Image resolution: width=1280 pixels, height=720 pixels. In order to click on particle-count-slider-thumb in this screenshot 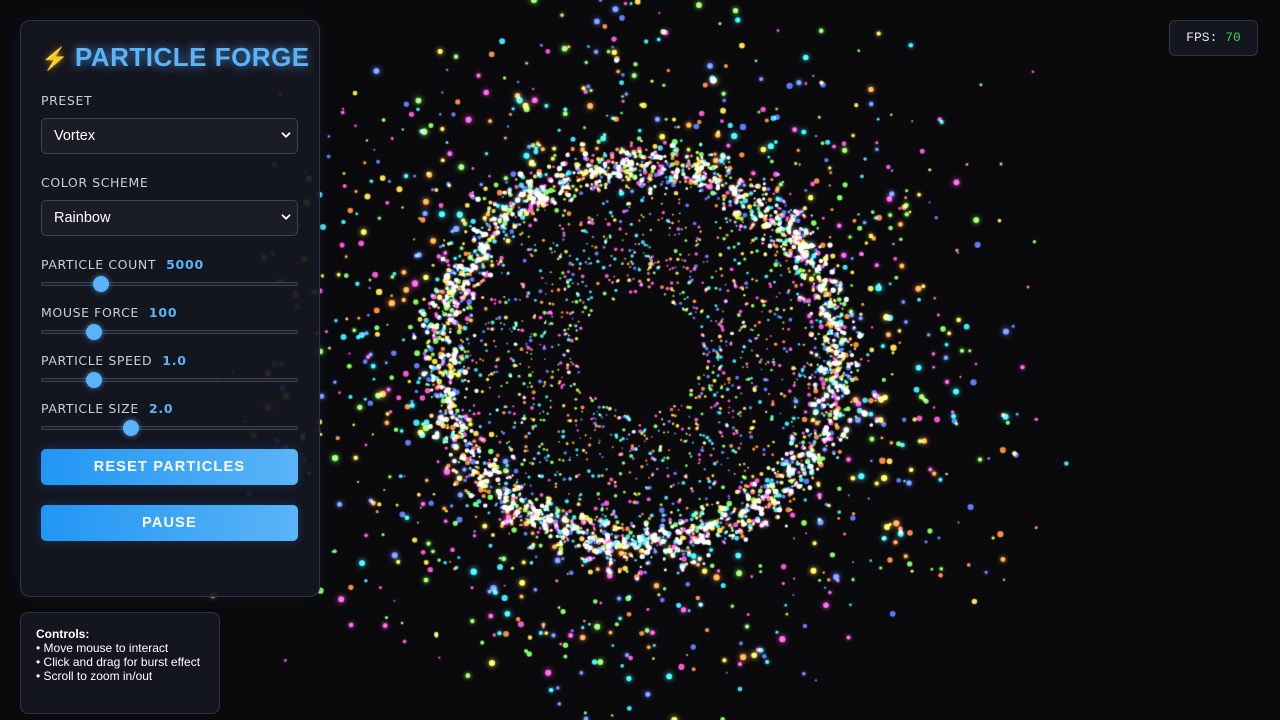, I will do `click(100, 284)`.